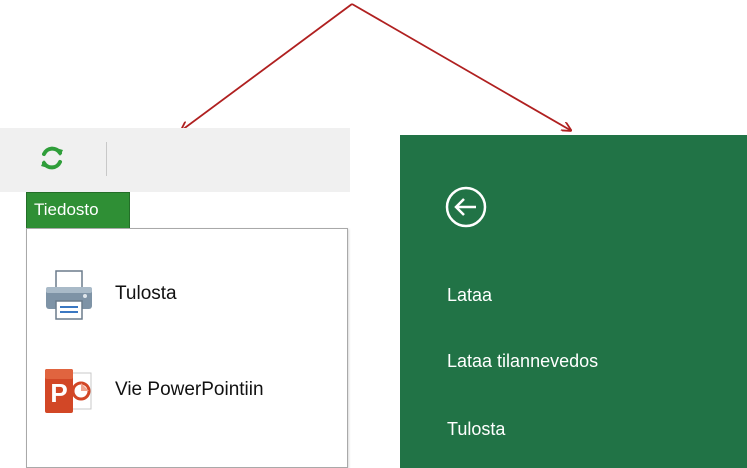 The width and height of the screenshot is (747, 468). I want to click on back-arrow-icon, so click(466, 207).